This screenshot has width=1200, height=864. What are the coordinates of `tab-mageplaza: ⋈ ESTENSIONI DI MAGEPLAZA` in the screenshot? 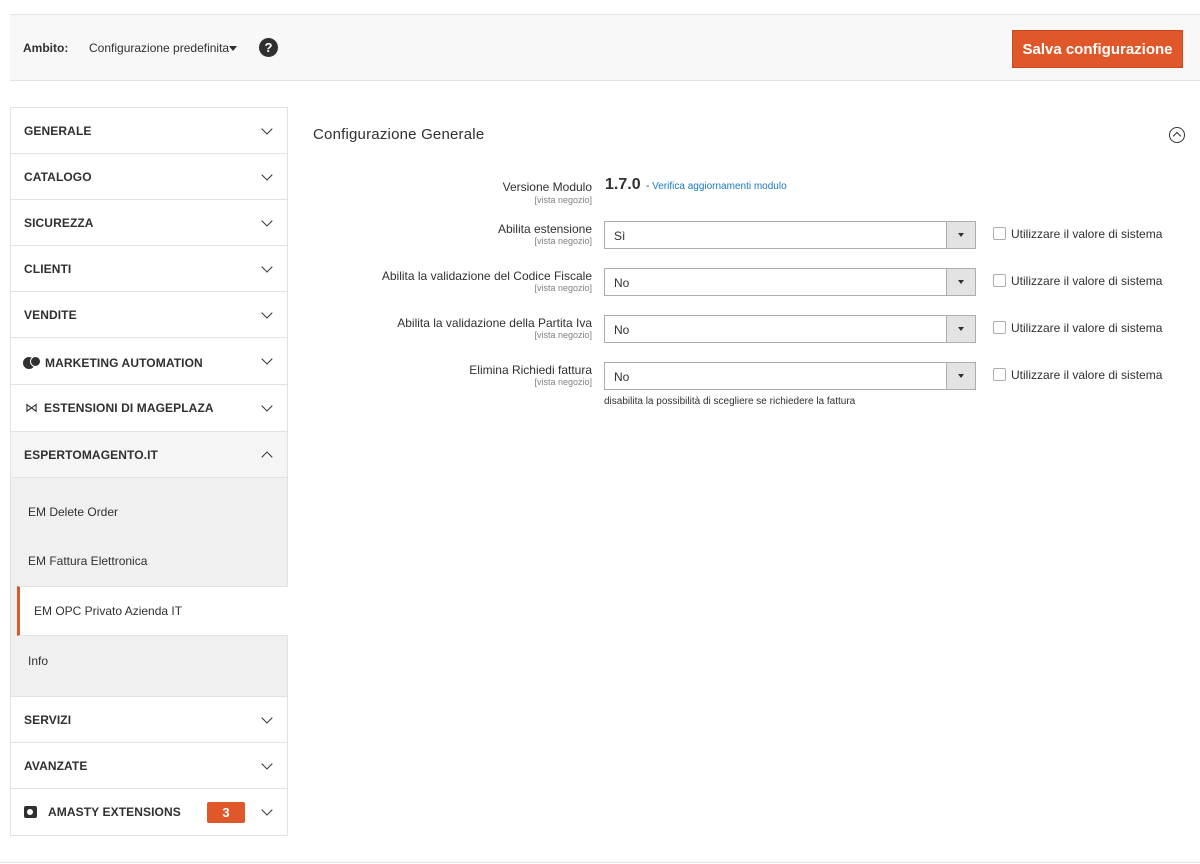 It's located at (149, 408).